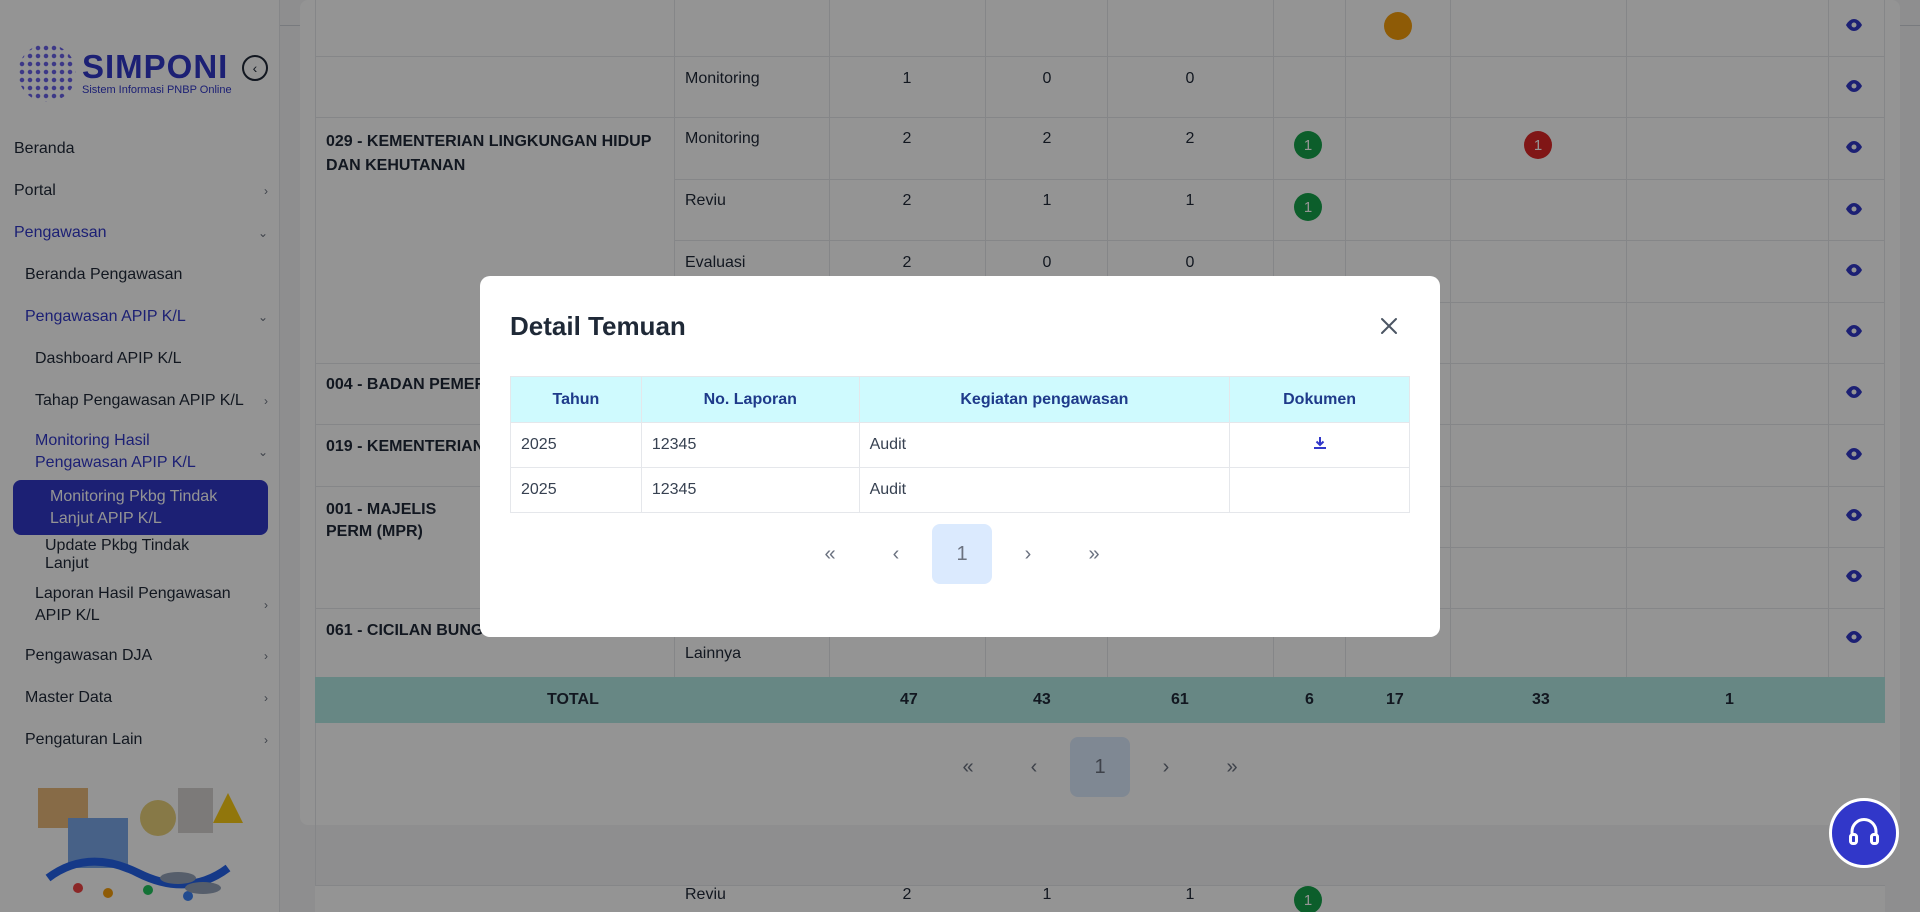 The height and width of the screenshot is (912, 1920). I want to click on column-header-kegiatan: Kegiatan pengawasan, so click(1044, 399).